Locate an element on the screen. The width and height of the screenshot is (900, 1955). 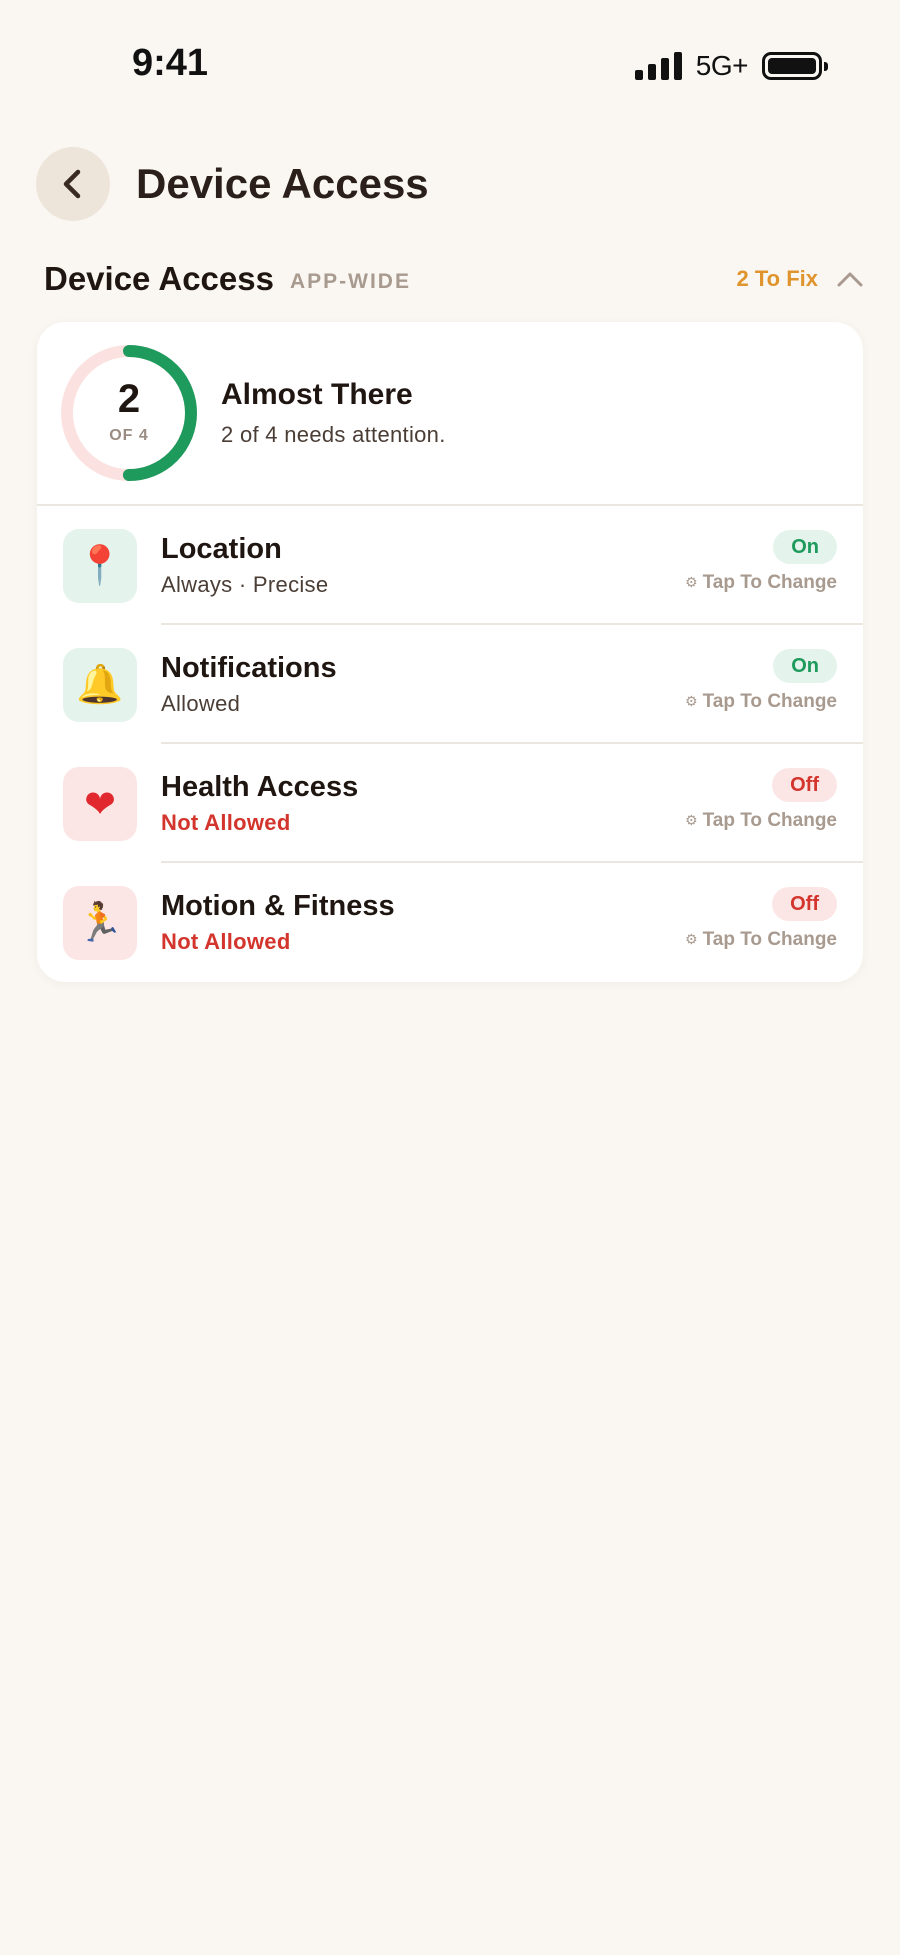
chevron-left-icon is located at coordinates (72, 184).